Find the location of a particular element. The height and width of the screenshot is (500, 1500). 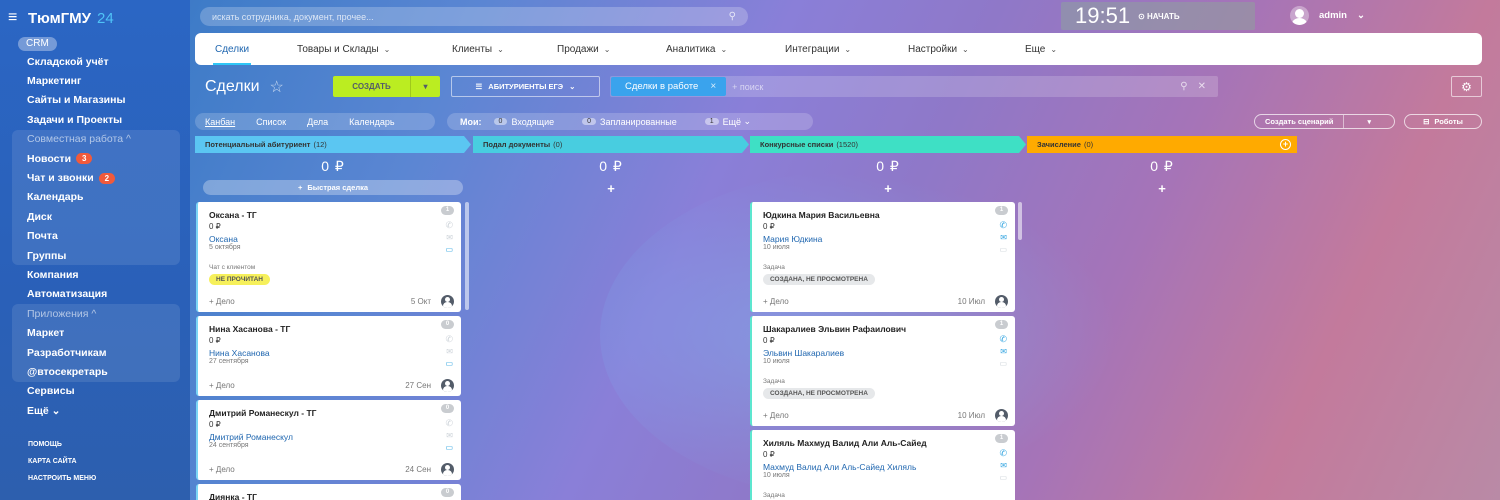

deal-title: Оксана - ТГ is located at coordinates (233, 215).